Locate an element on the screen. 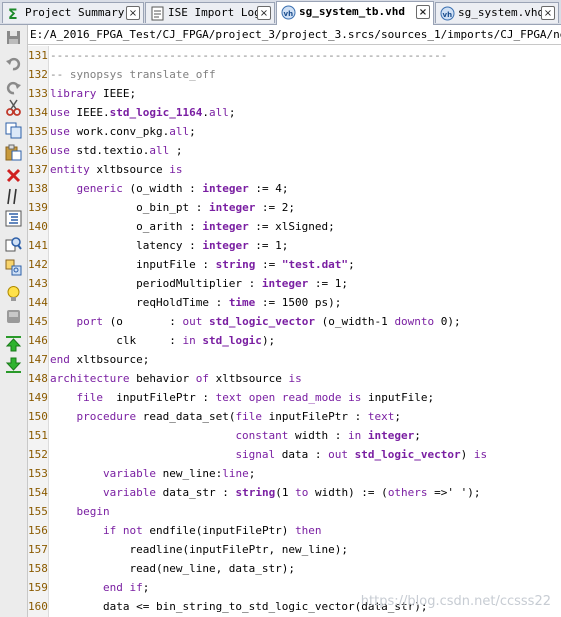  code-text: entity xltbsource is is located at coordinates (116, 169).